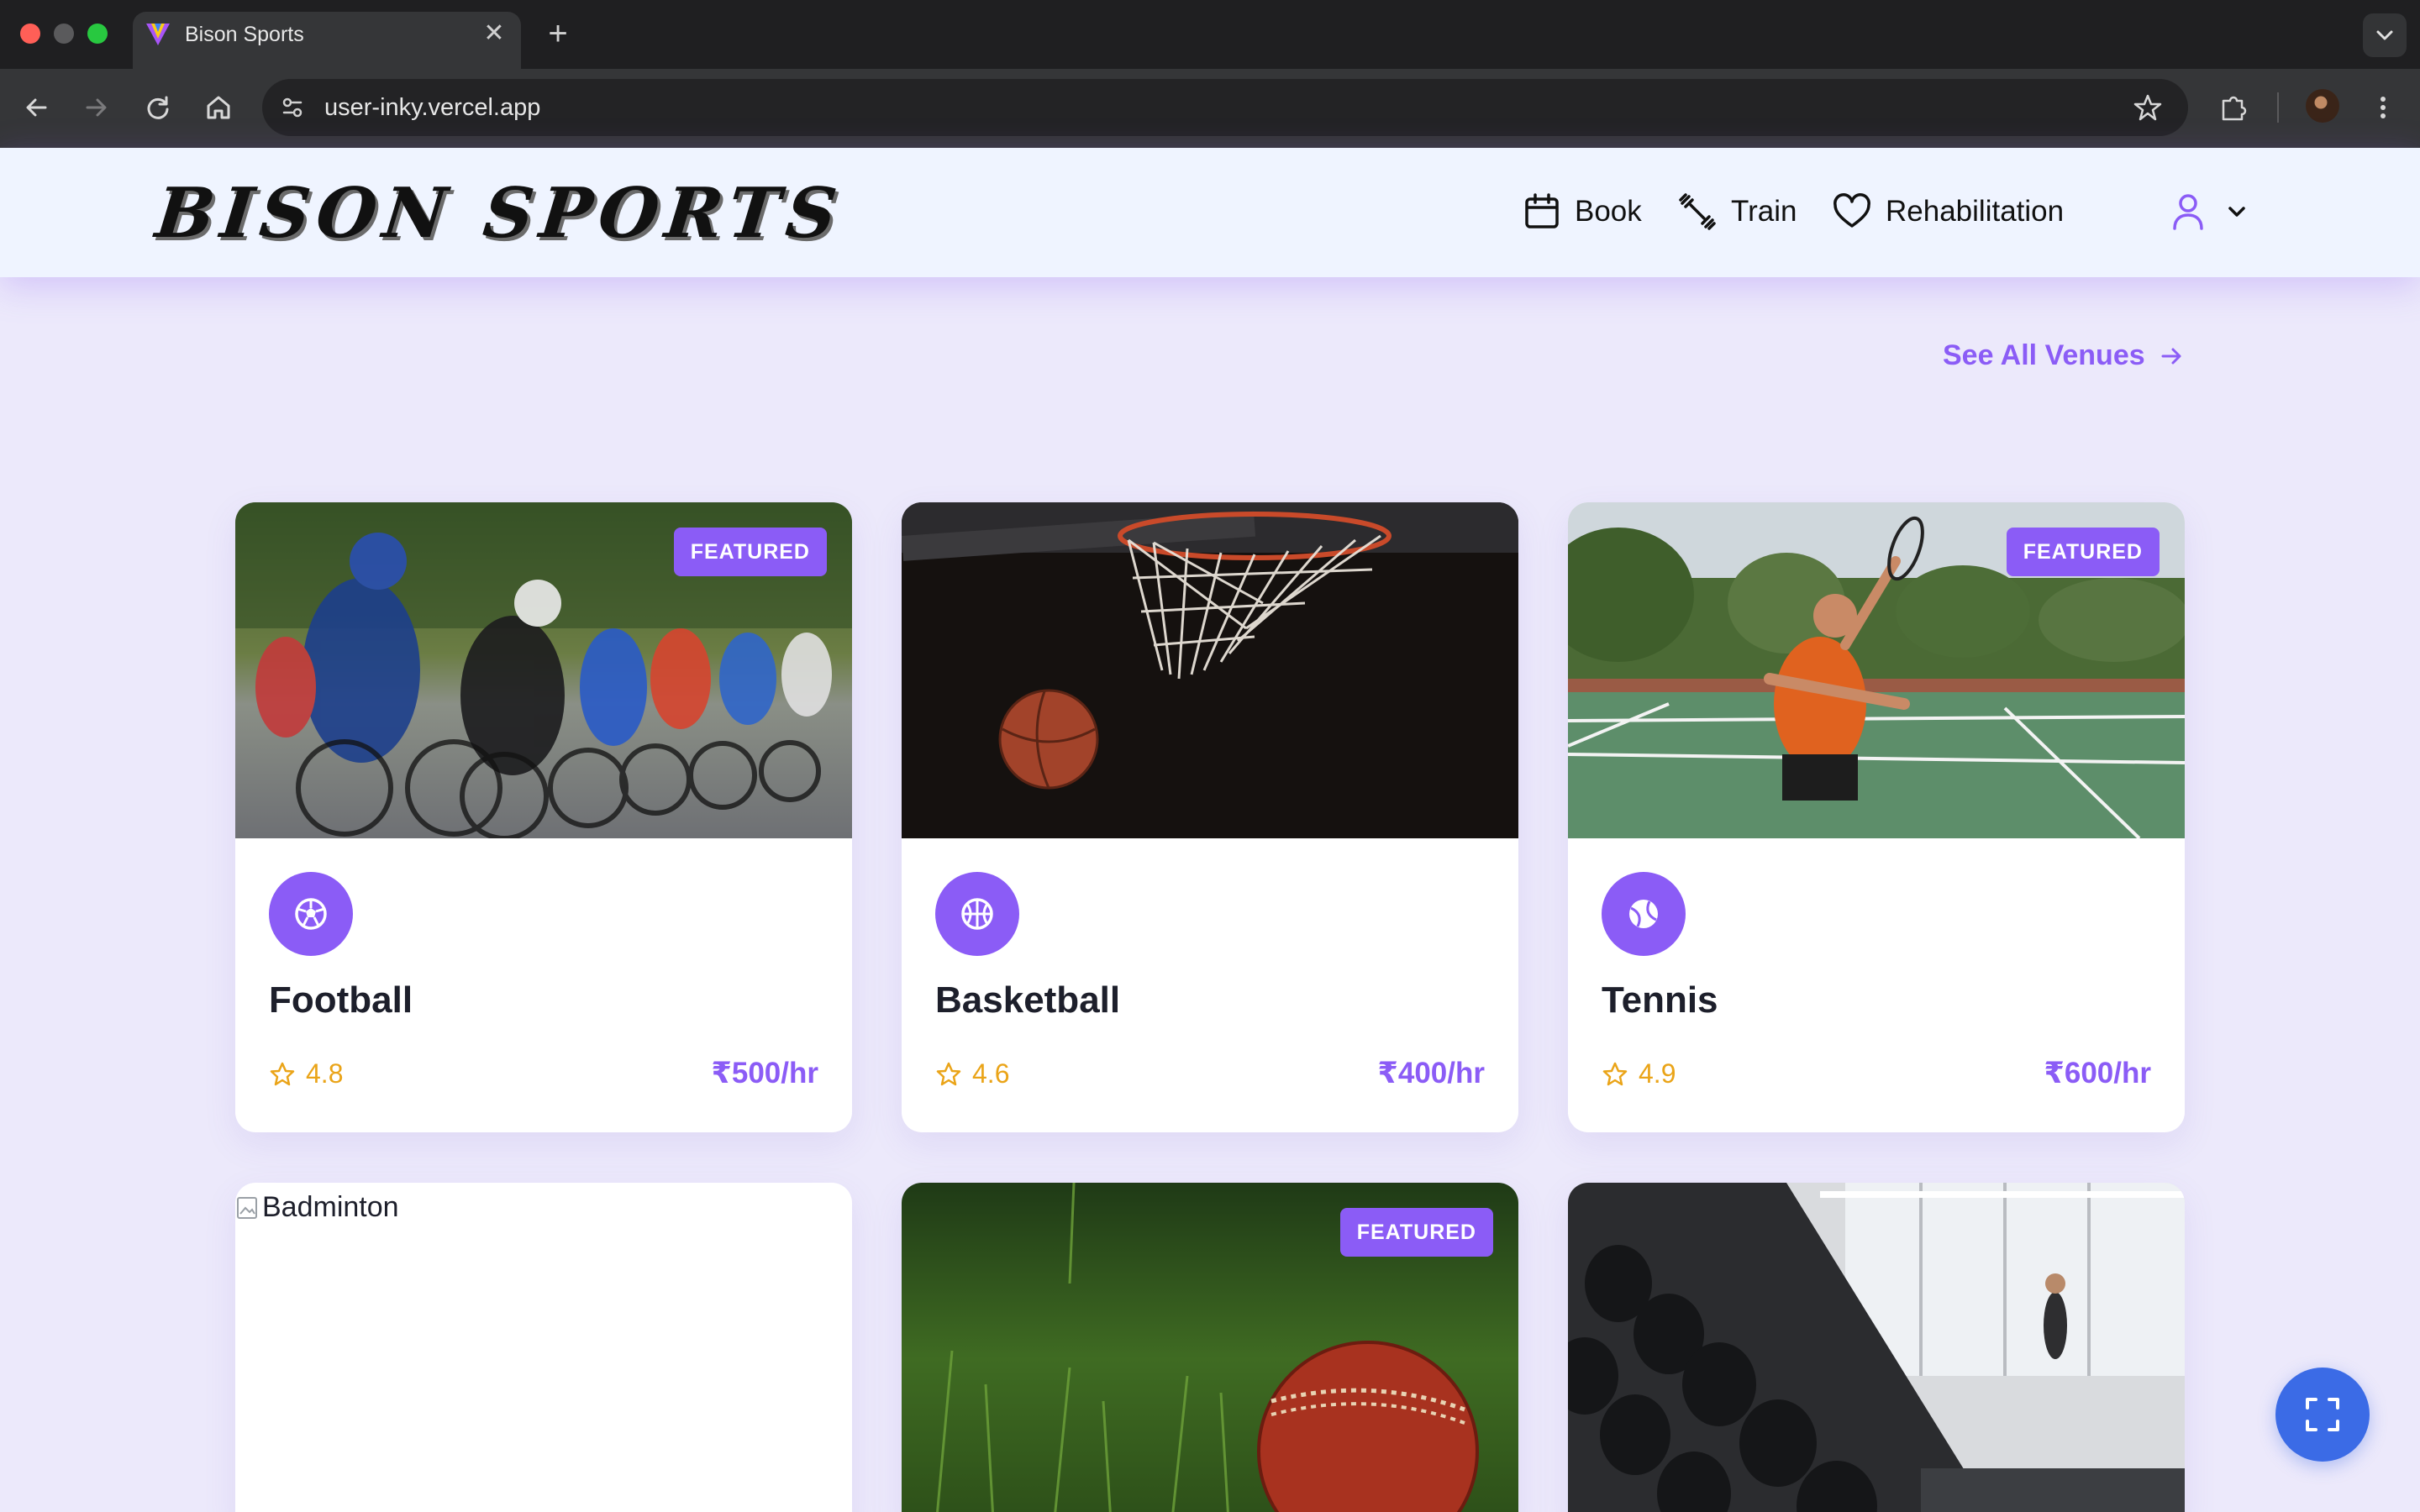 This screenshot has height=1512, width=2420. Describe the element at coordinates (1644, 914) in the screenshot. I see `tennis-ball-icon` at that location.